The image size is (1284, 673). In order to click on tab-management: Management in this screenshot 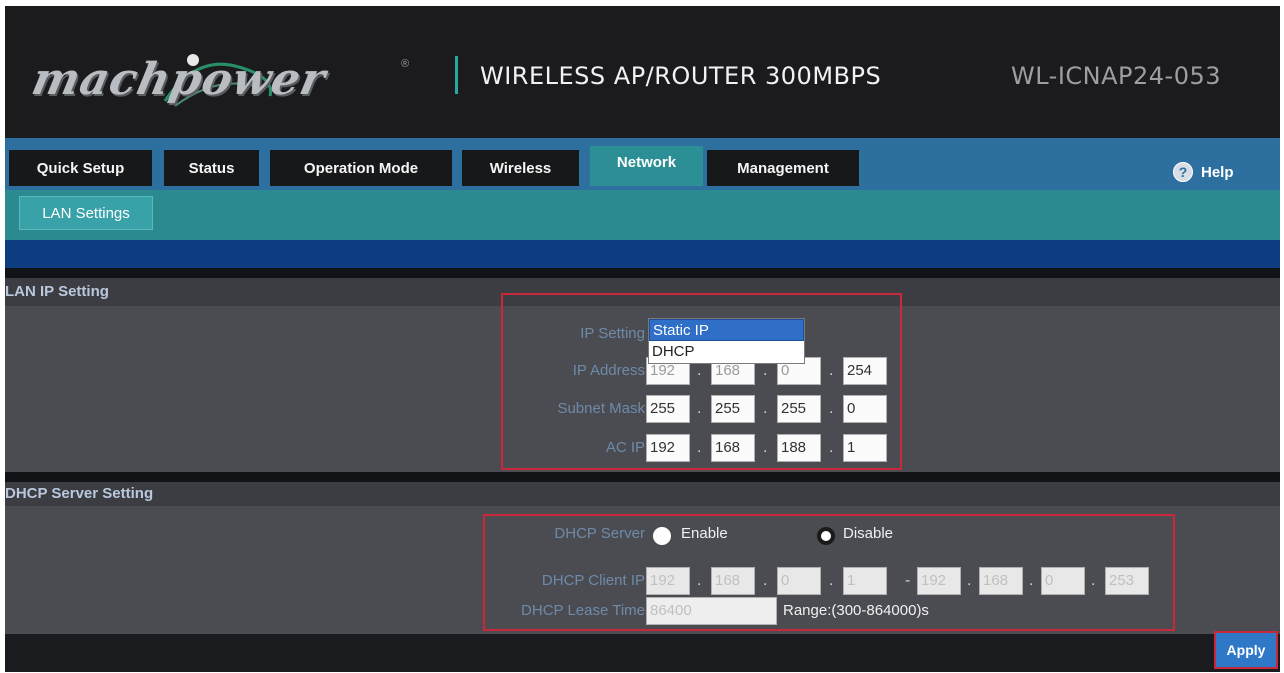, I will do `click(783, 168)`.